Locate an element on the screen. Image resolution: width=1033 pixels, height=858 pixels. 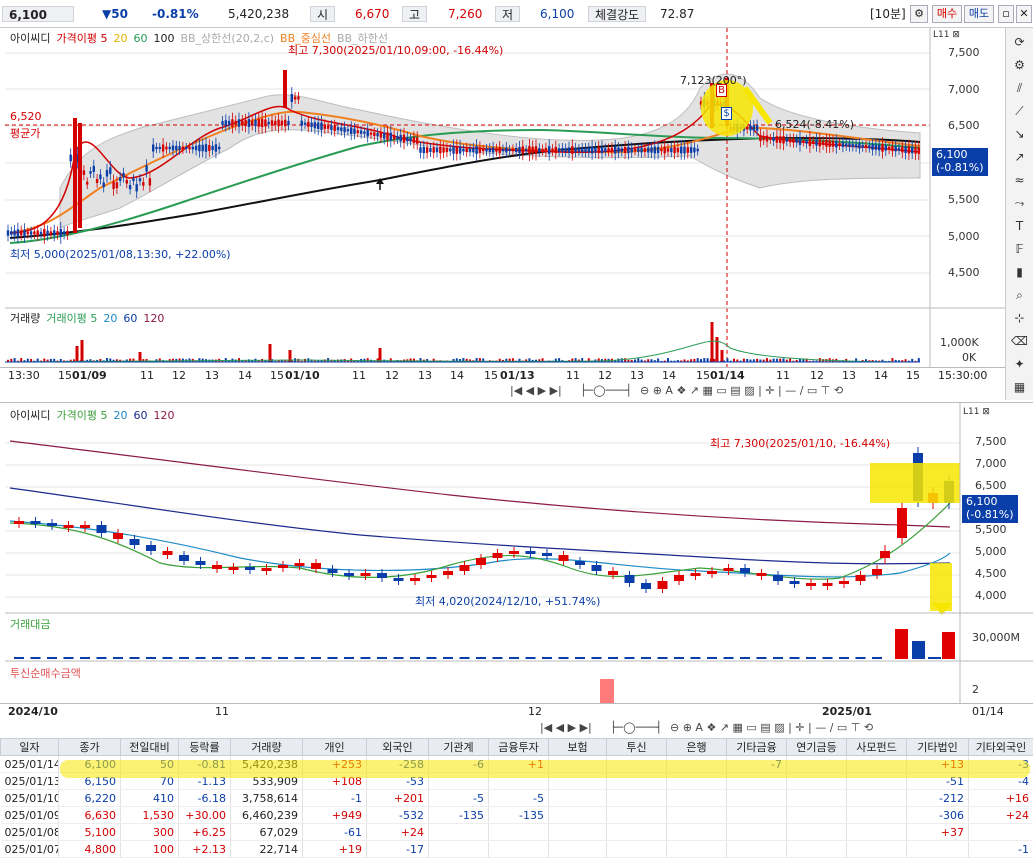
indicator-icon: ⫽ is located at coordinates (1020, 88).